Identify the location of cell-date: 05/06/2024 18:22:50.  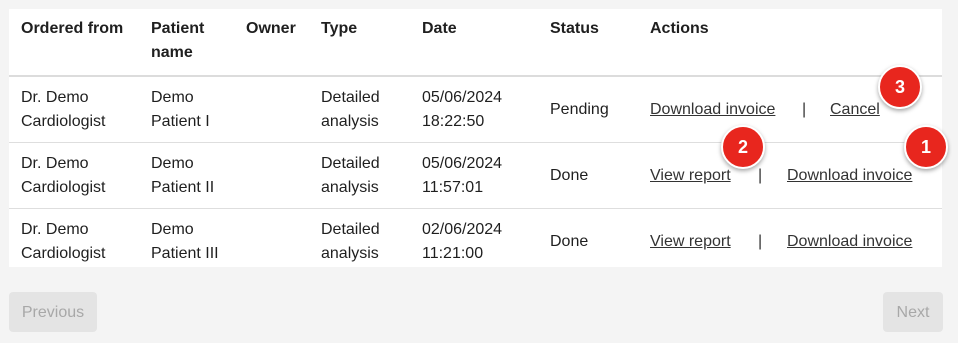
(474, 109).